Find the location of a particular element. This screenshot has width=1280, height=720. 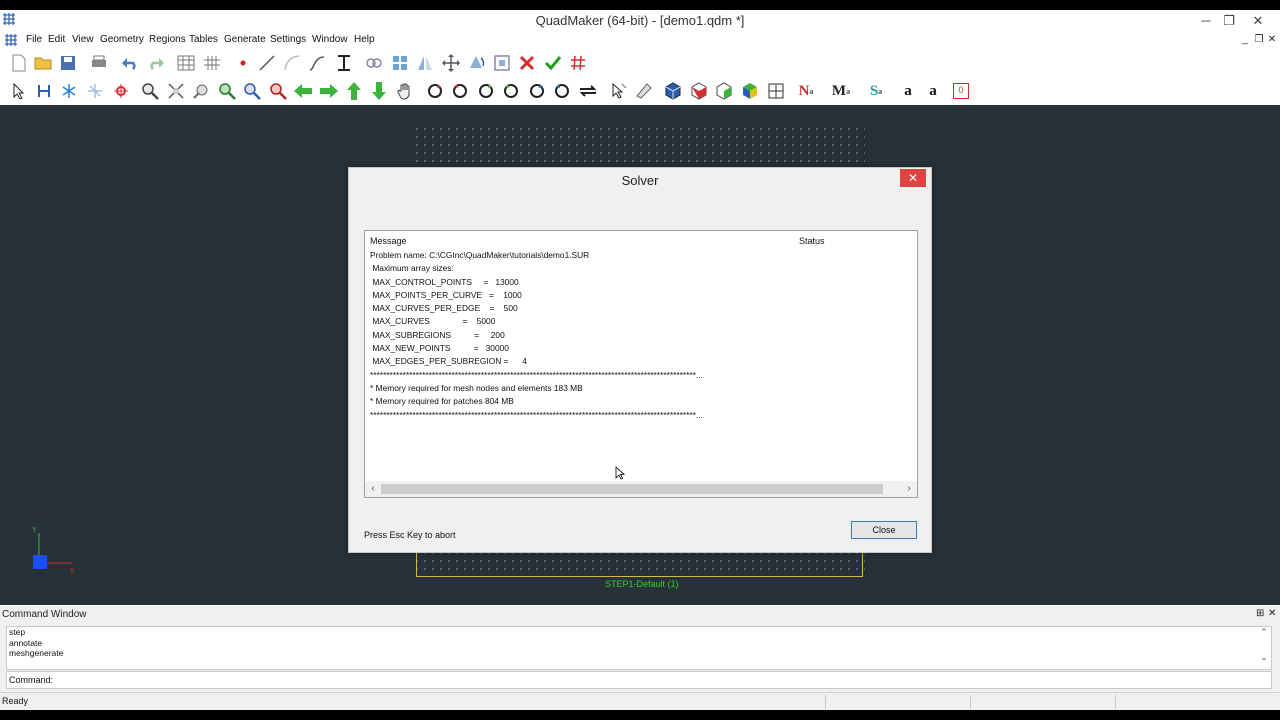

cube-green-icon is located at coordinates (724, 91).